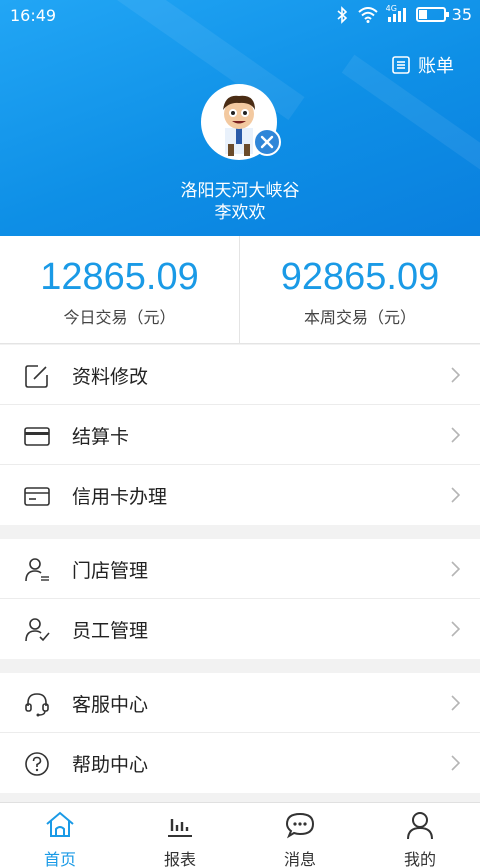 This screenshot has height=868, width=480. Describe the element at coordinates (240, 569) in the screenshot. I see `menu-item-store-management: 门店管理` at that location.